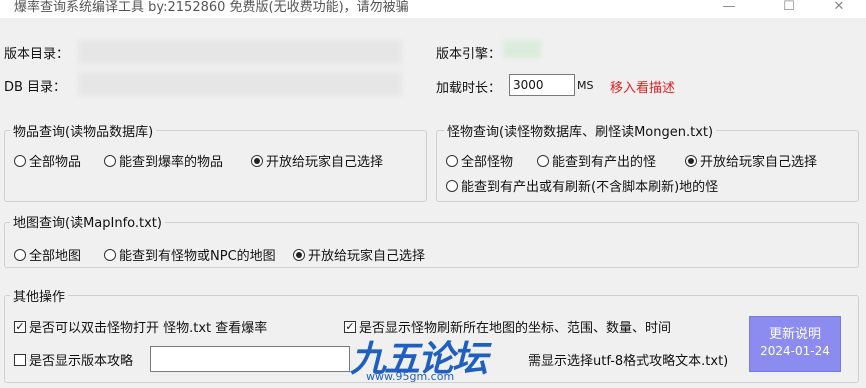  I want to click on map-radio-with-monsters: 能查到有怪物或NPC的地图, so click(190, 254).